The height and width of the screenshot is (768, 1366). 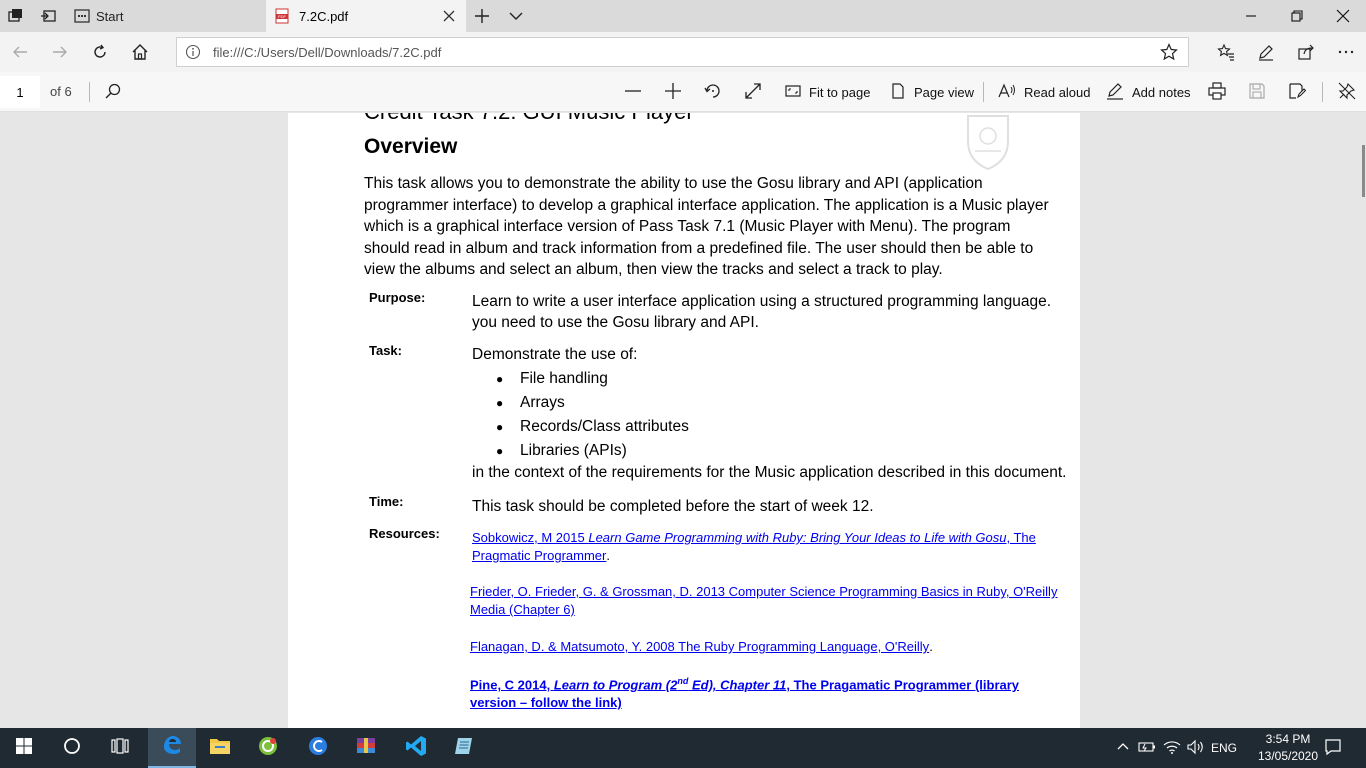 I want to click on taskbar-app-notepad, so click(x=464, y=748).